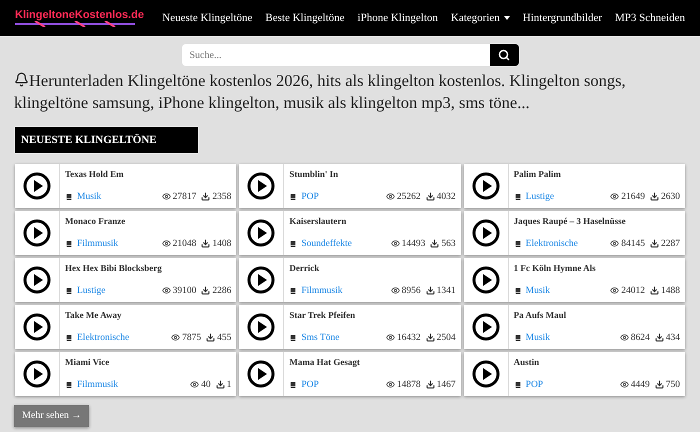 This screenshot has width=700, height=432. I want to click on ringtone-title: Star Trek Pfeifen, so click(372, 315).